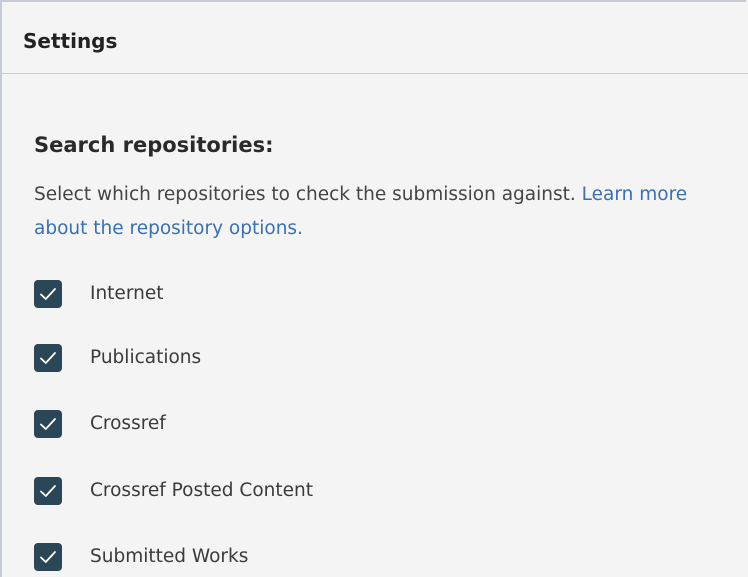 This screenshot has height=577, width=748. I want to click on crossref-checkbox, so click(48, 424).